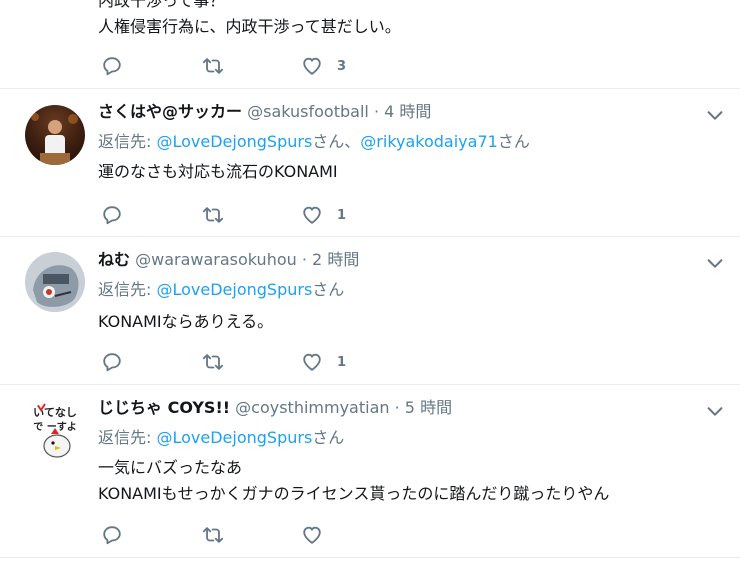  Describe the element at coordinates (336, 141) in the screenshot. I see `mention-separator: さん、` at that location.